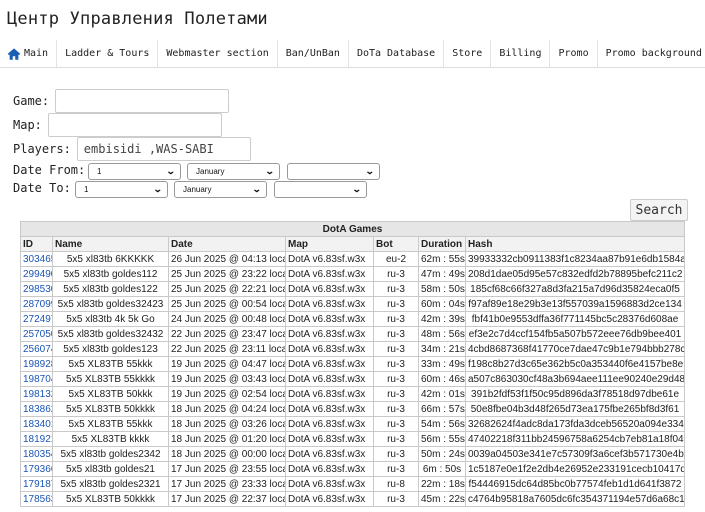 The height and width of the screenshot is (512, 705). What do you see at coordinates (442, 469) in the screenshot?
I see `cell-duration: 6m : 50s` at bounding box center [442, 469].